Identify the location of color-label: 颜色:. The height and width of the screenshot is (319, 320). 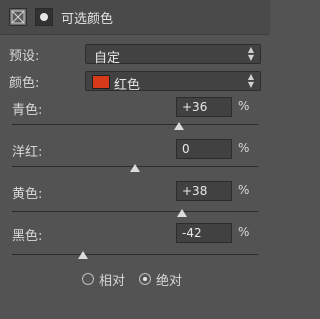
(24, 83).